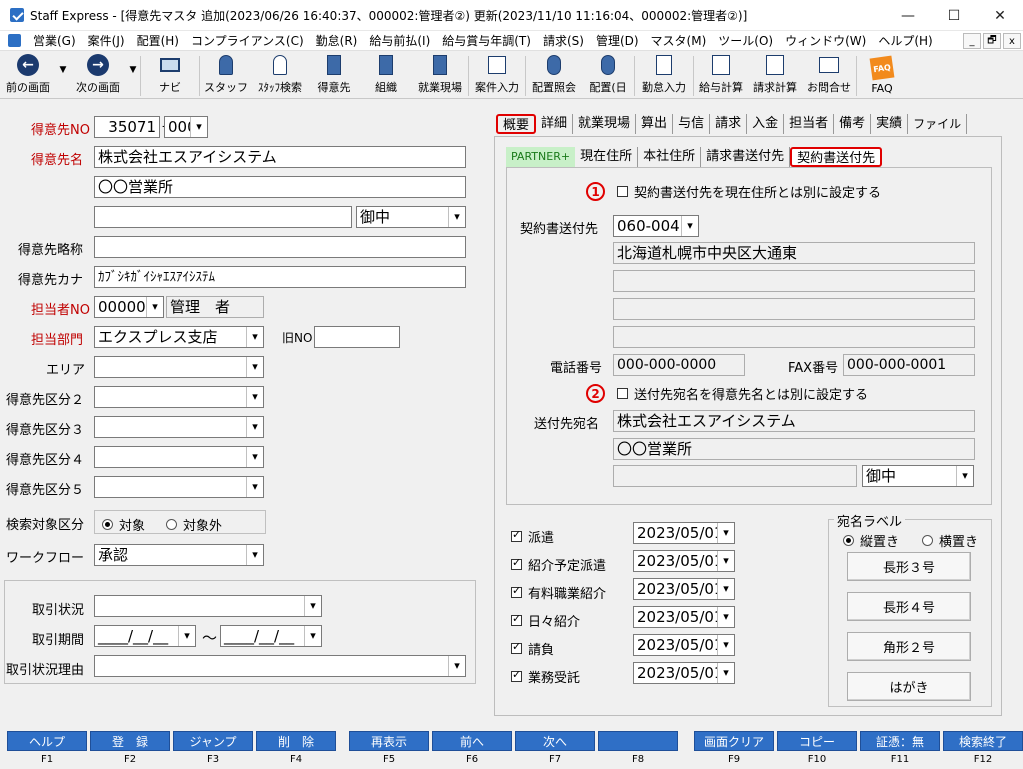  I want to click on deal-reason-select, so click(280, 666).